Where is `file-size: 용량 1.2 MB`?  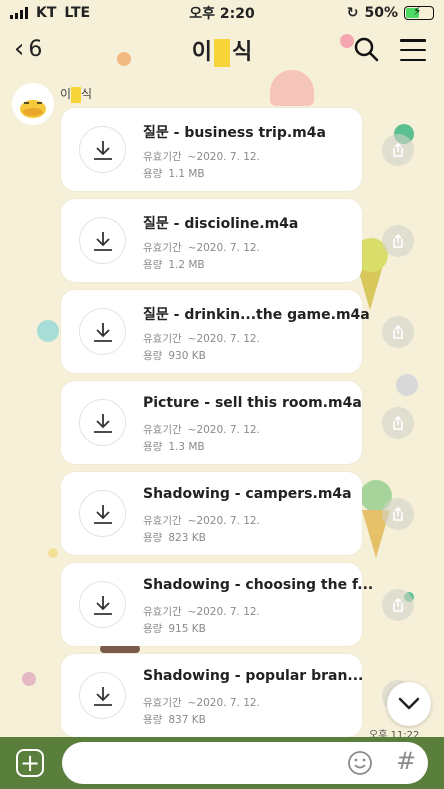 file-size: 용량 1.2 MB is located at coordinates (174, 264).